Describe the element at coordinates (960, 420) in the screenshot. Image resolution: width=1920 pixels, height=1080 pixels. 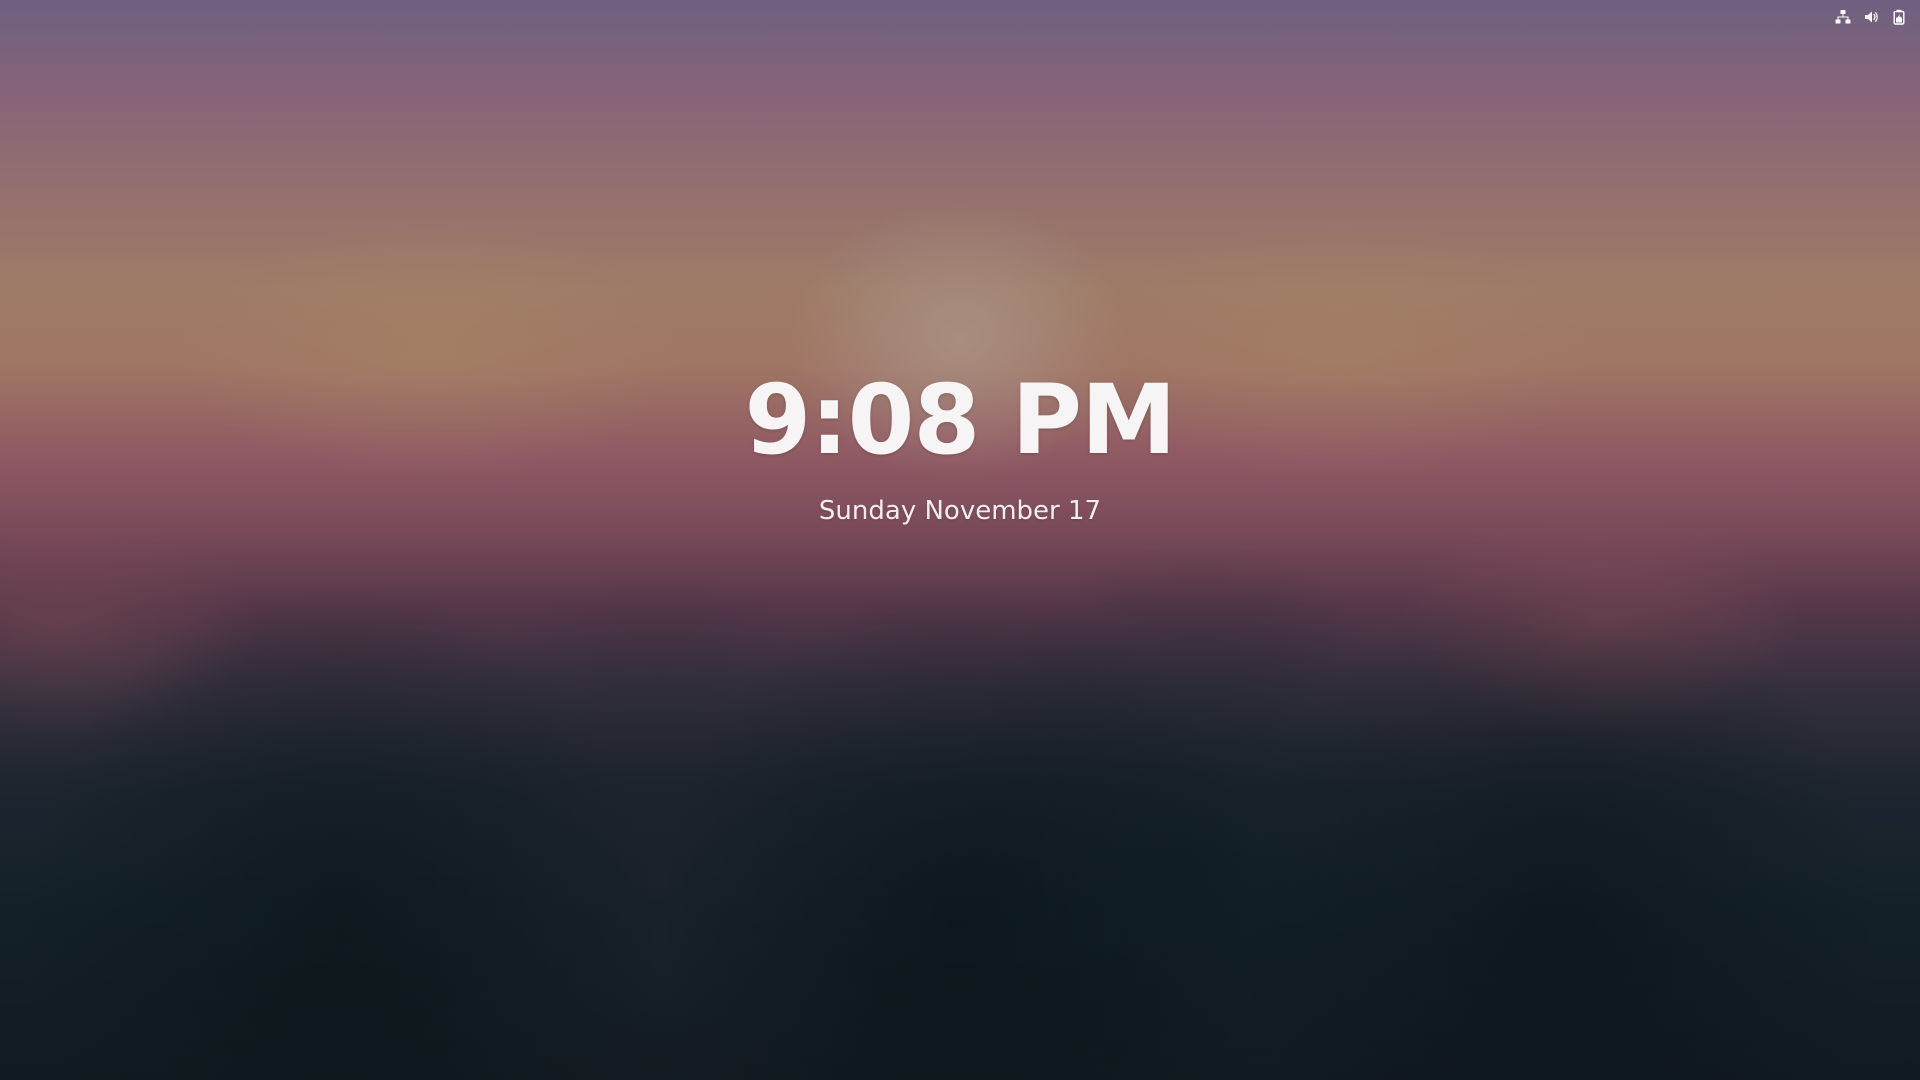
I see `clock-time: 9:08 PM` at that location.